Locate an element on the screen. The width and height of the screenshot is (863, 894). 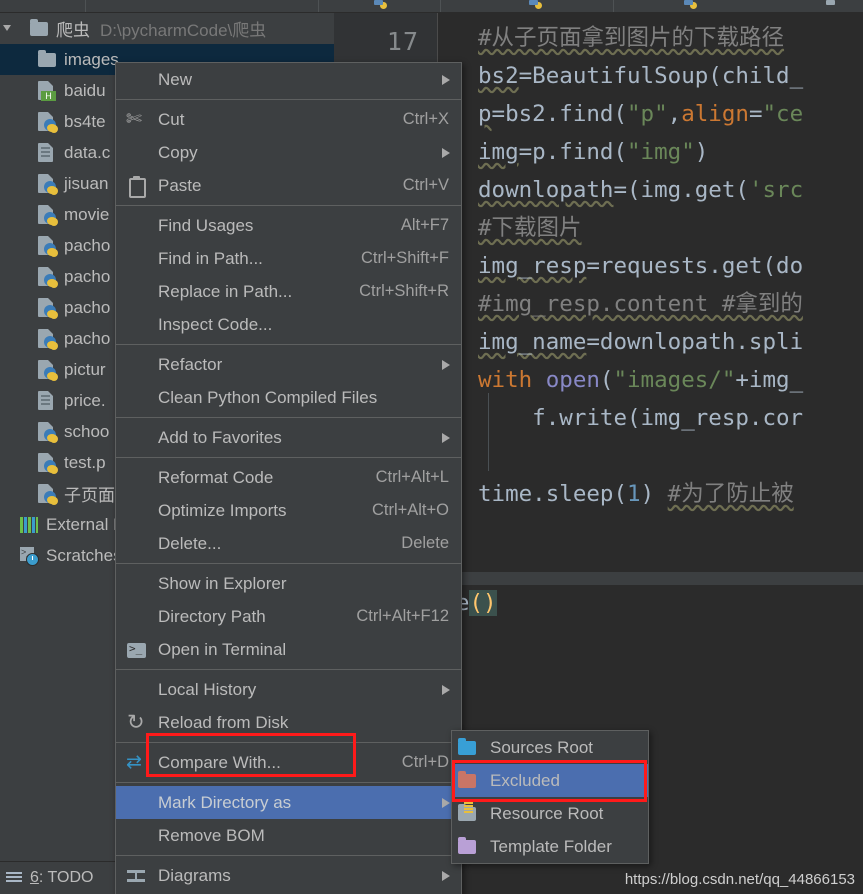
folder-icon is located at coordinates (48, 59).